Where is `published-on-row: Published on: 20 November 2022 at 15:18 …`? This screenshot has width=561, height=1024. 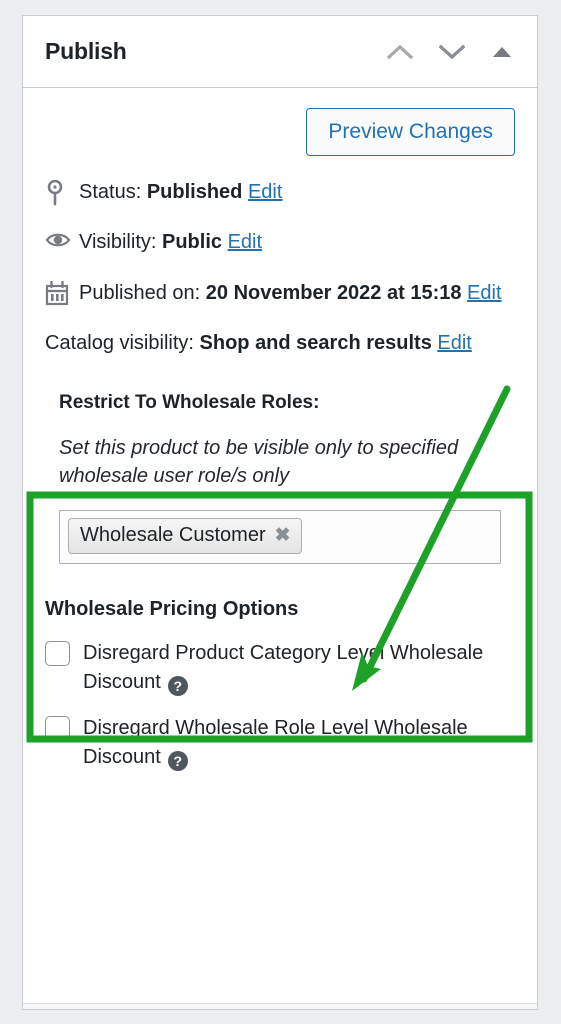
published-on-row: Published on: 20 November 2022 at 15:18 … is located at coordinates (280, 293).